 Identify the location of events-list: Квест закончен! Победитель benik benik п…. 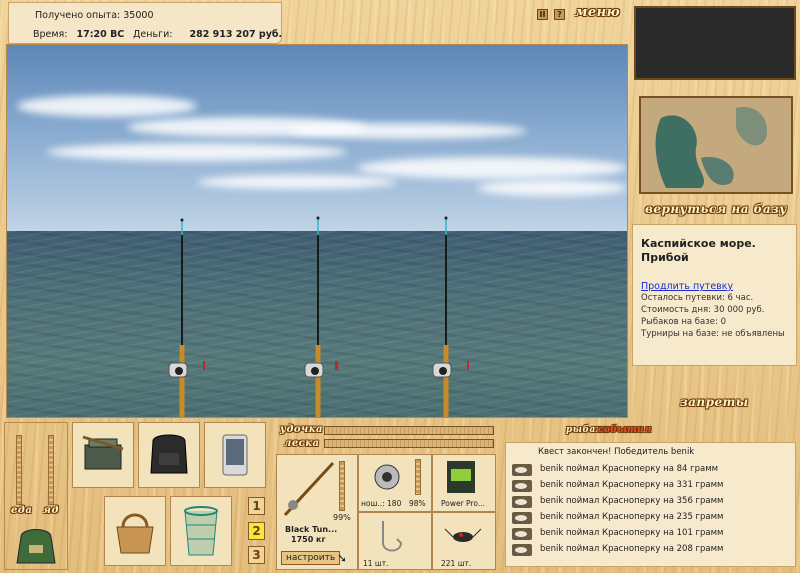
(650, 504).